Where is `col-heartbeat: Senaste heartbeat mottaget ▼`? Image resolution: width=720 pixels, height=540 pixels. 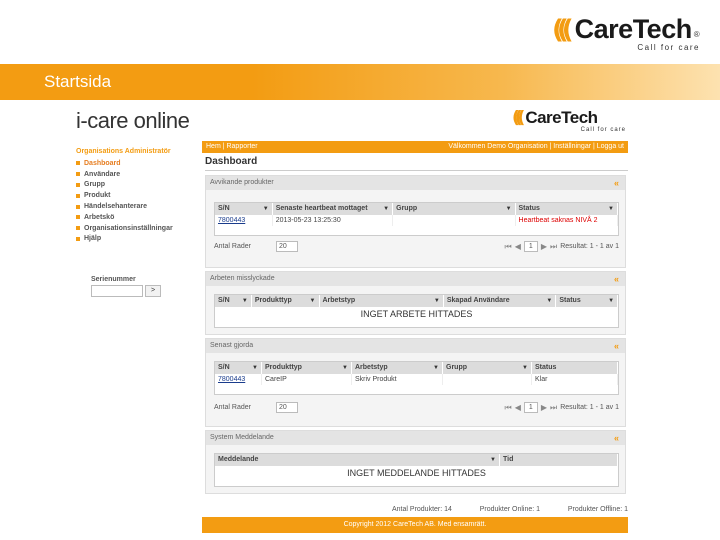 col-heartbeat: Senaste heartbeat mottaget ▼ is located at coordinates (333, 209).